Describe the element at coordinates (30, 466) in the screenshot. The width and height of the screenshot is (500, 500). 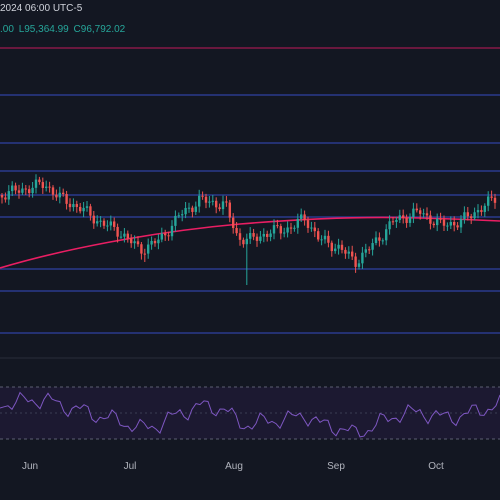
I see `x-tick-jun: Jun` at that location.